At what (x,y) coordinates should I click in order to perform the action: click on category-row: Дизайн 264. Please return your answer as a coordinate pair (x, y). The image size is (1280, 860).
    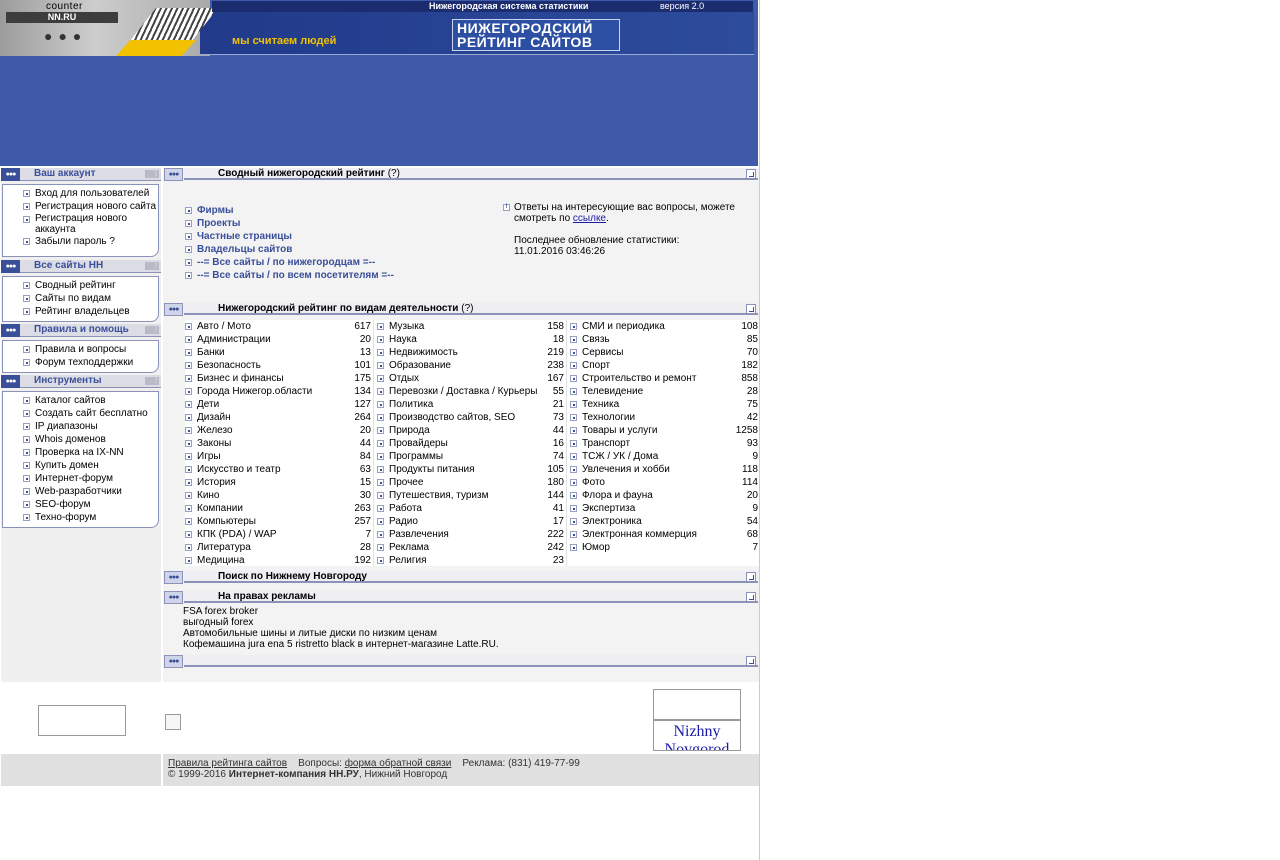
    Looking at the image, I should click on (278, 417).